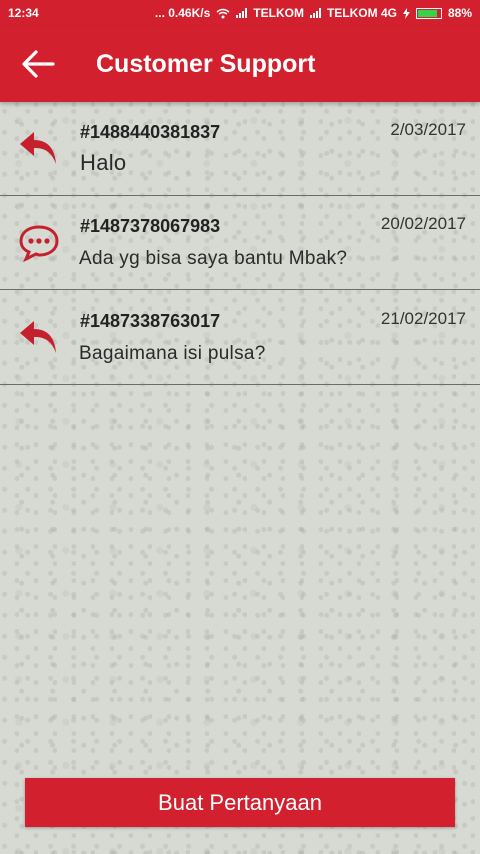 The height and width of the screenshot is (854, 480). What do you see at coordinates (428, 13) in the screenshot?
I see `battery-icon` at bounding box center [428, 13].